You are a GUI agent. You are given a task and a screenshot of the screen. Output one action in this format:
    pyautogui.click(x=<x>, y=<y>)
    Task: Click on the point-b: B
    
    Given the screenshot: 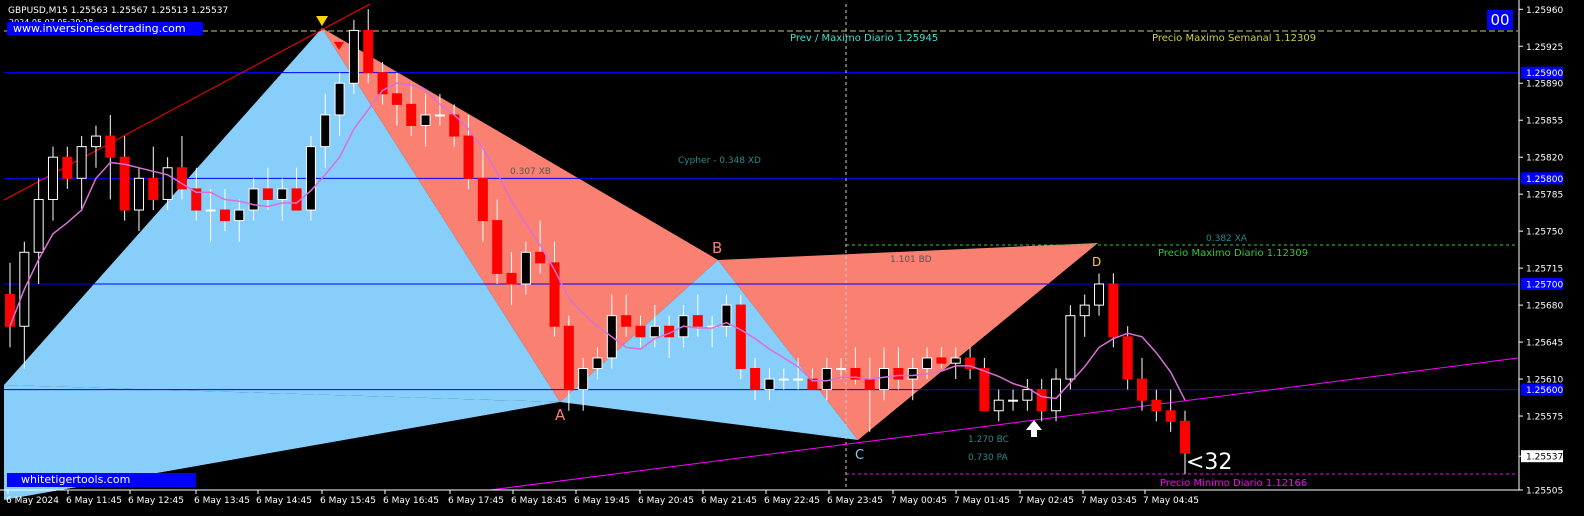 What is the action you would take?
    pyautogui.click(x=717, y=248)
    